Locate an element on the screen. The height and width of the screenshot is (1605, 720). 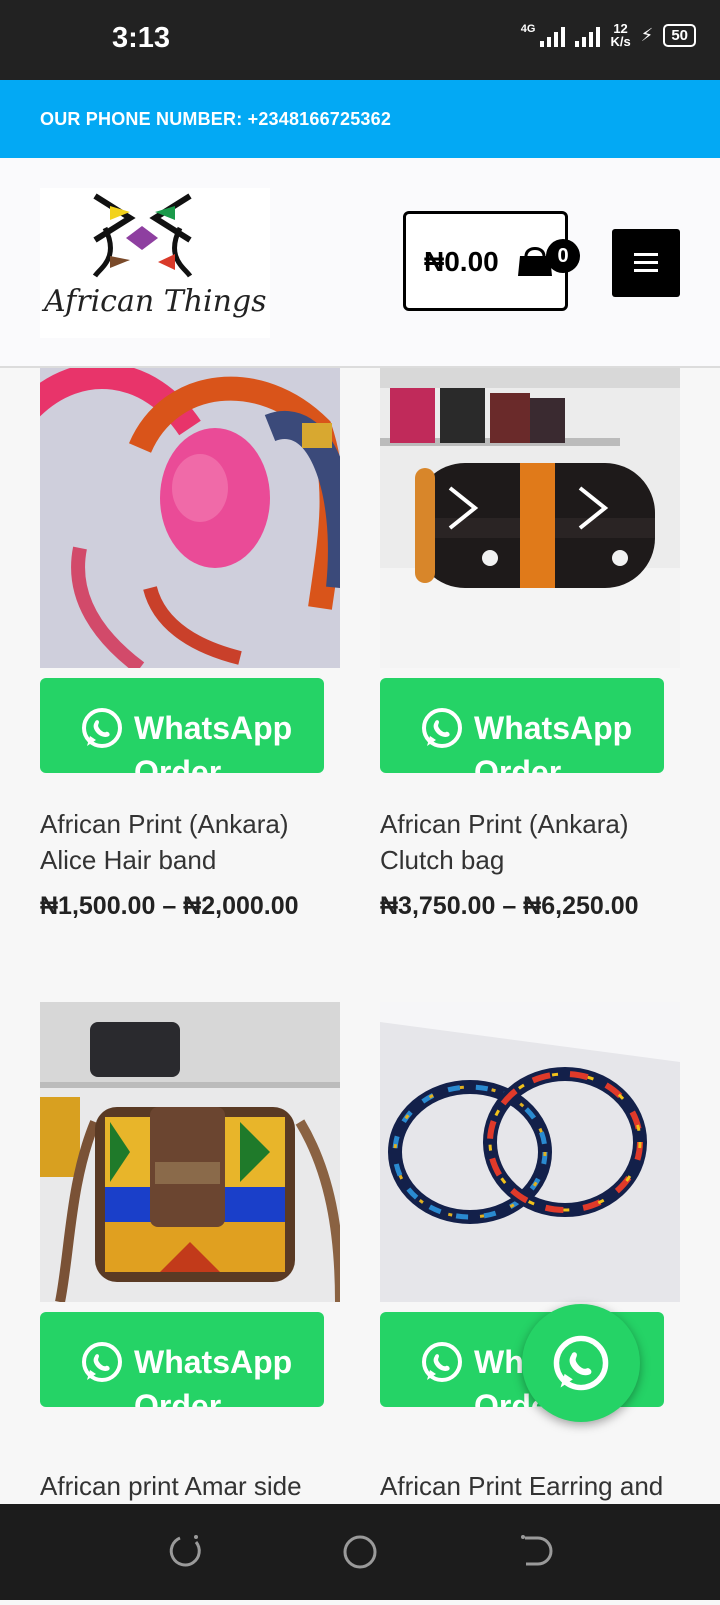
network-label: 4G is located at coordinates (528, 29).